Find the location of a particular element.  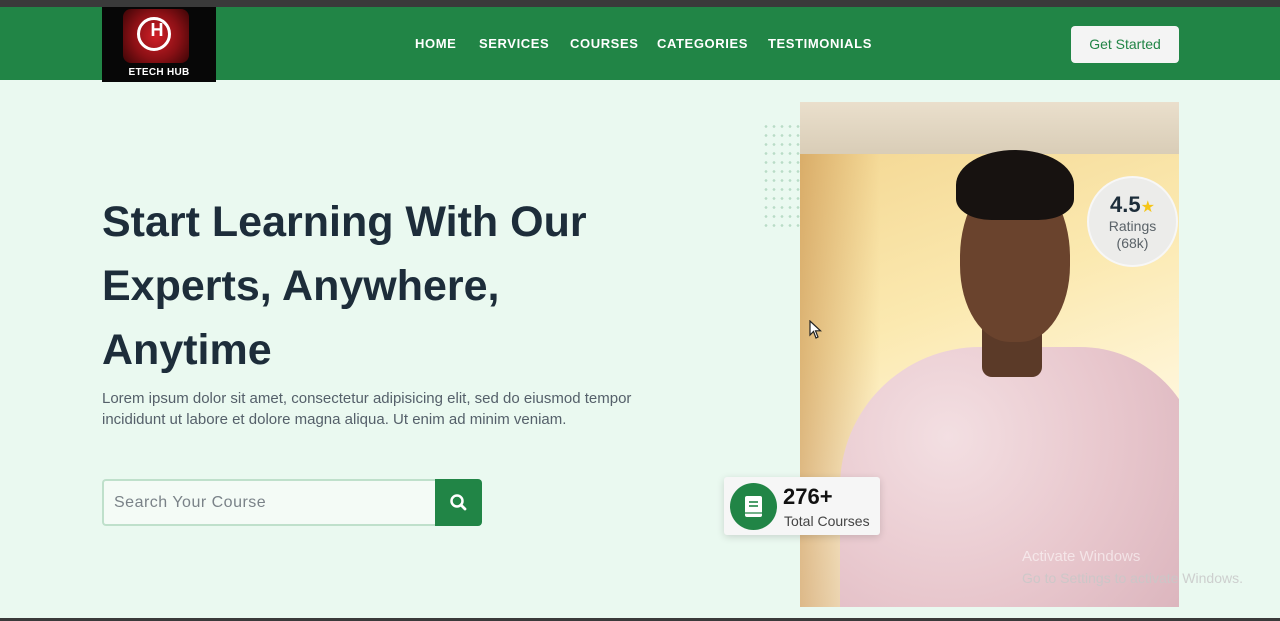

rating-badge: 4.5★ Ratings (68k) is located at coordinates (1132, 221).